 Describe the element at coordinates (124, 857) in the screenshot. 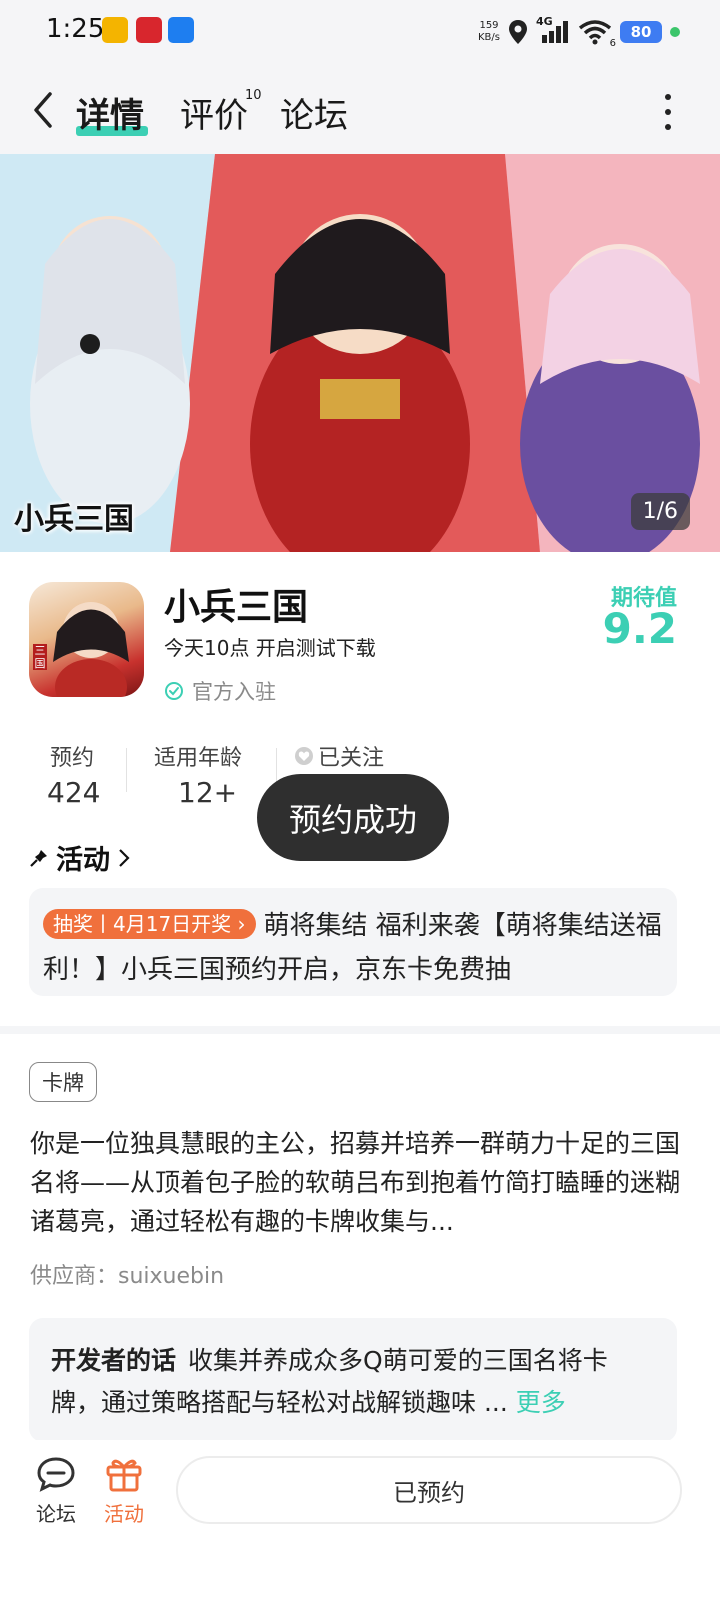

I see `chevron-right-icon` at that location.